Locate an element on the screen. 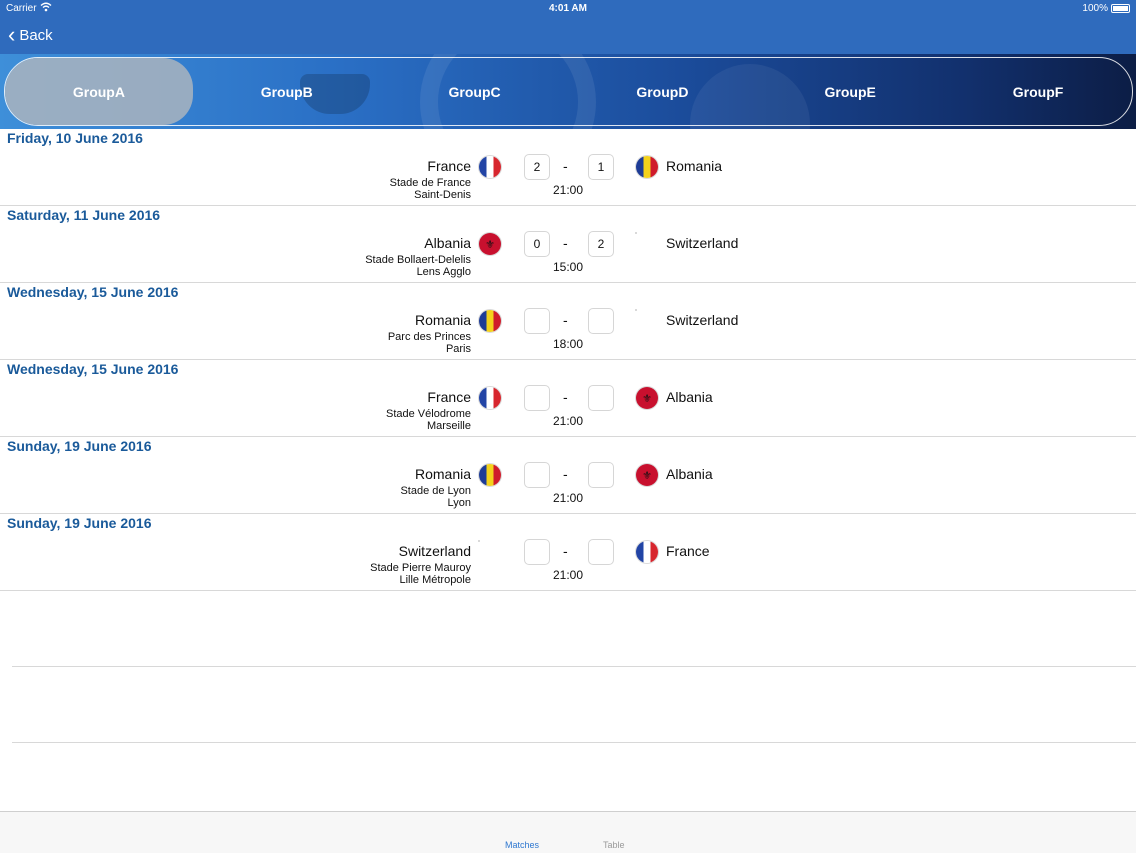 This screenshot has width=1136, height=853. city-name: Saint-Denis is located at coordinates (442, 195).